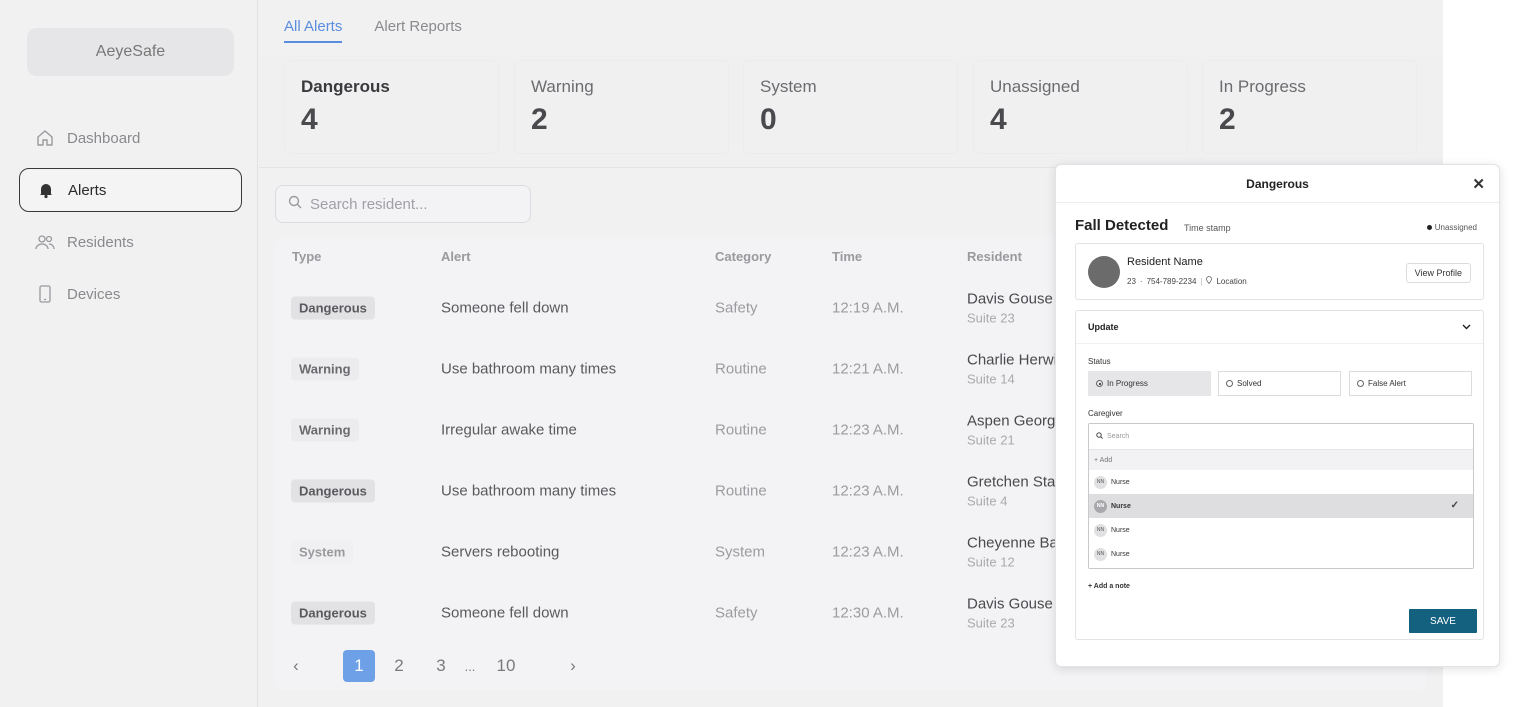 This screenshot has width=1515, height=707. Describe the element at coordinates (768, 119) in the screenshot. I see `stat-value: 0` at that location.